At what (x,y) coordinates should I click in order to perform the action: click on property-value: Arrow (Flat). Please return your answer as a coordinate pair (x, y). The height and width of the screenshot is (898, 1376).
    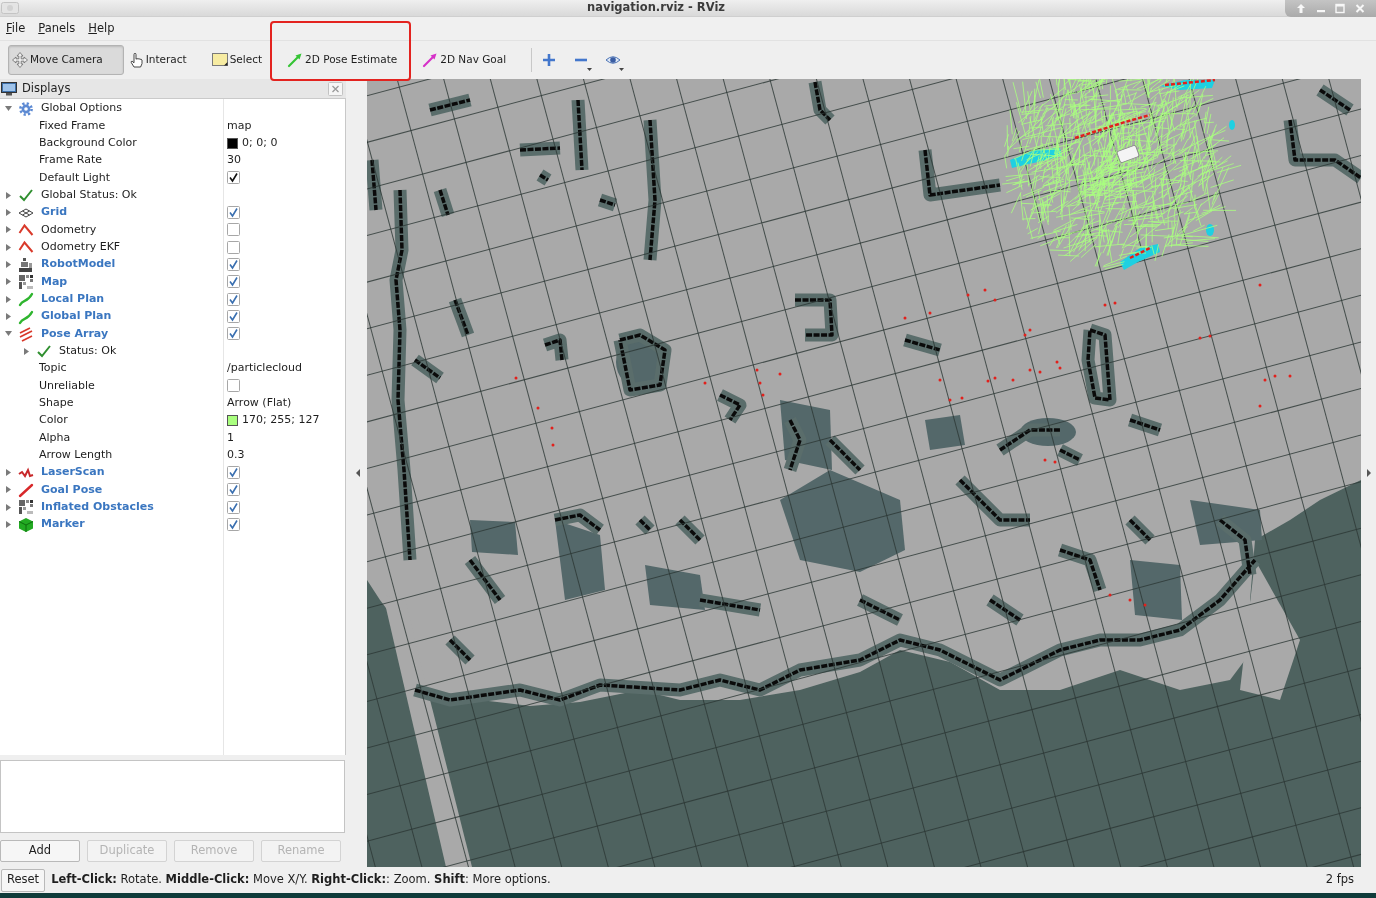
    Looking at the image, I should click on (259, 403).